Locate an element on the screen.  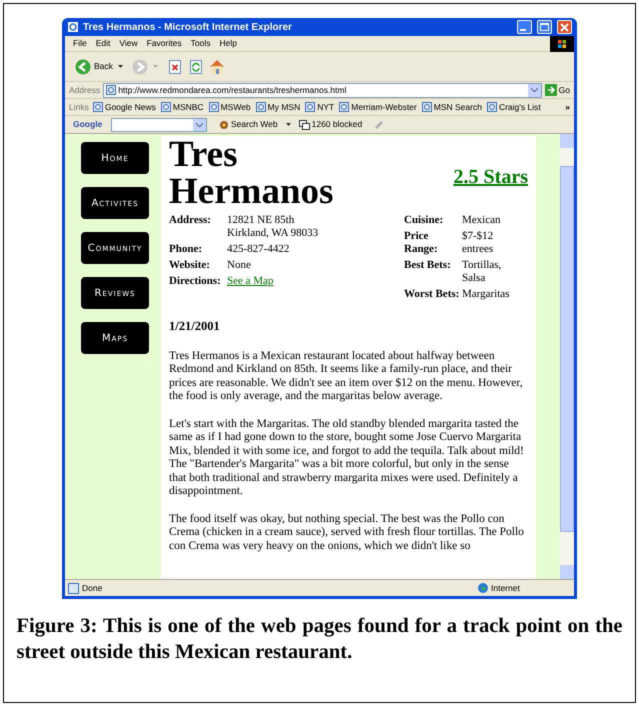
detail-label: Worst Bets: is located at coordinates (432, 294).